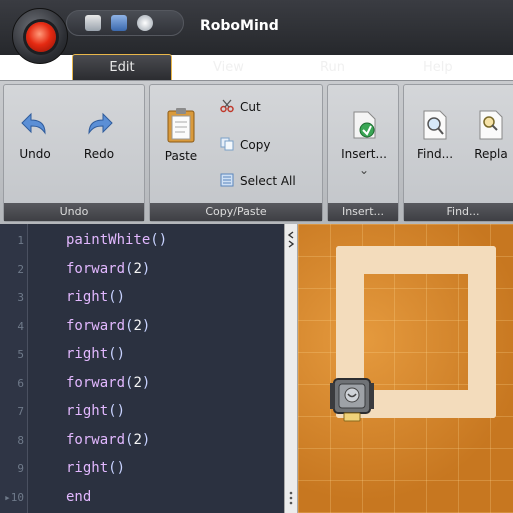 This screenshot has height=513, width=513. I want to click on code-line: 9 right(), so click(142, 469).